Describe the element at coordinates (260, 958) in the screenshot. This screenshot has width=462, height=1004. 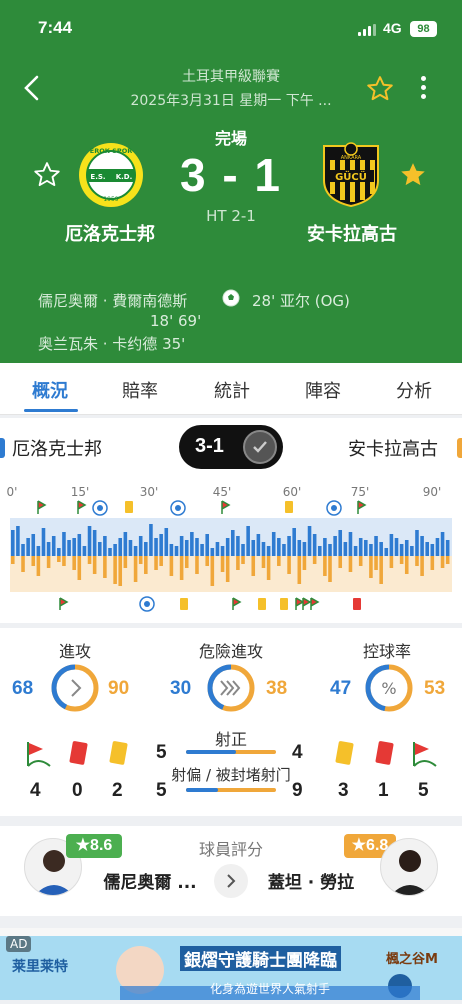
I see `ad-headline: 銀熠守護騎士團降臨` at that location.